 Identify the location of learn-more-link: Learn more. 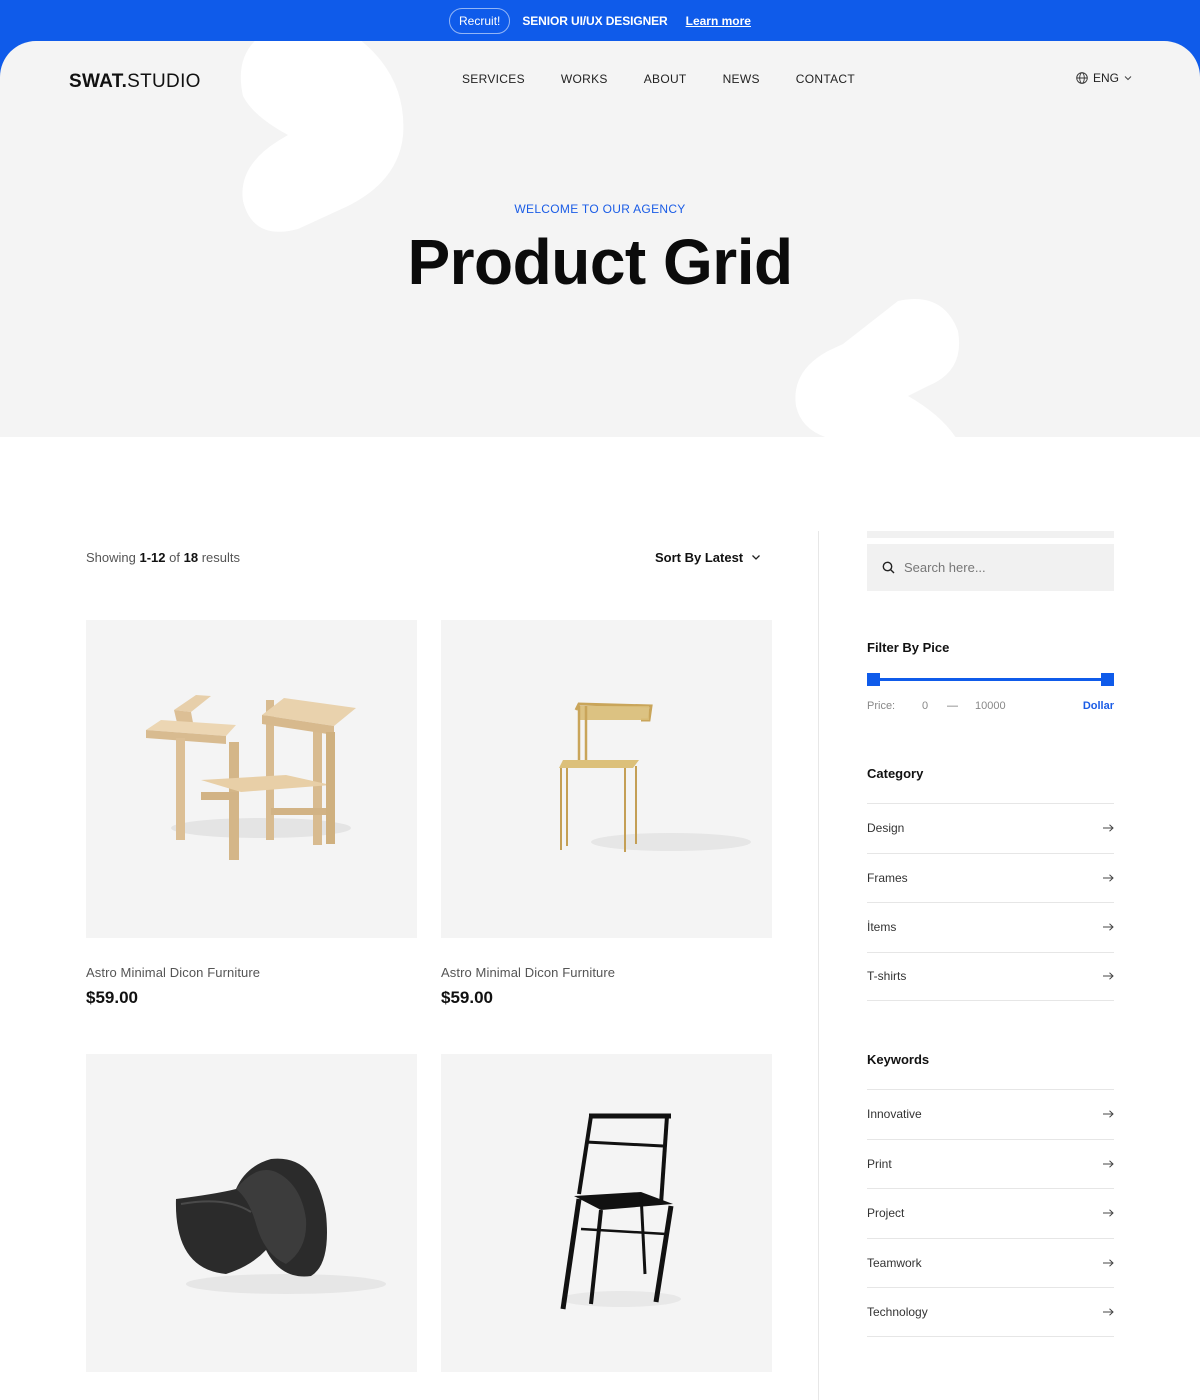
(718, 21).